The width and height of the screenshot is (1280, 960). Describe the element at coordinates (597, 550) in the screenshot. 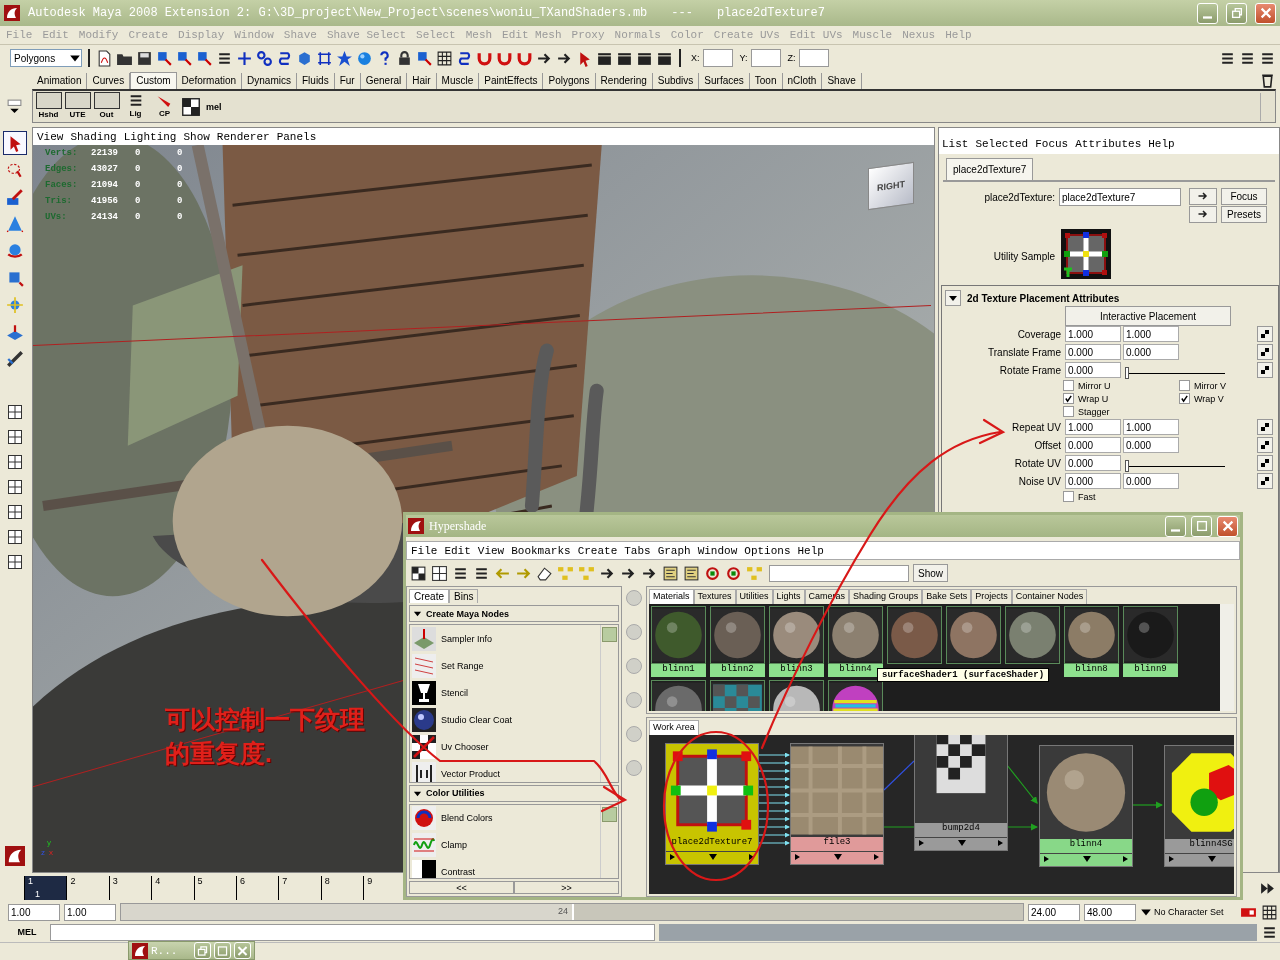

I see `menu-item: Create` at that location.